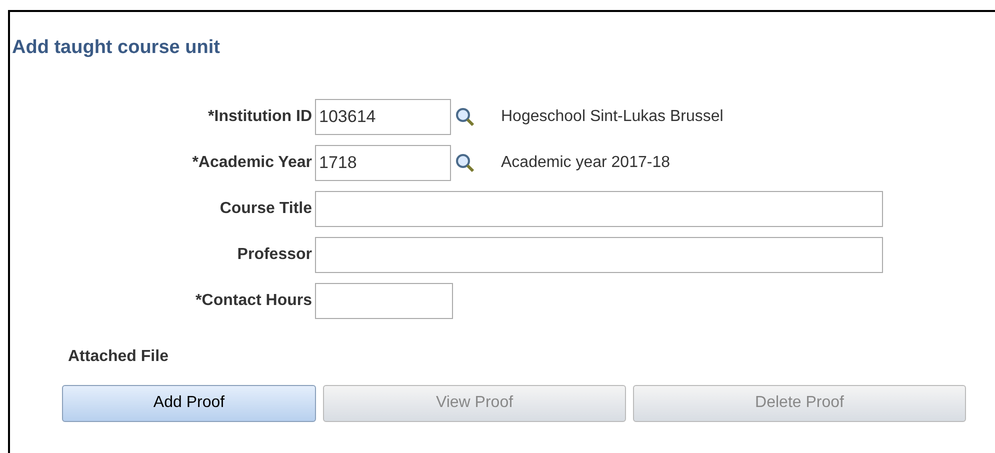 The image size is (995, 453). I want to click on field-label: *Academic Year, so click(252, 162).